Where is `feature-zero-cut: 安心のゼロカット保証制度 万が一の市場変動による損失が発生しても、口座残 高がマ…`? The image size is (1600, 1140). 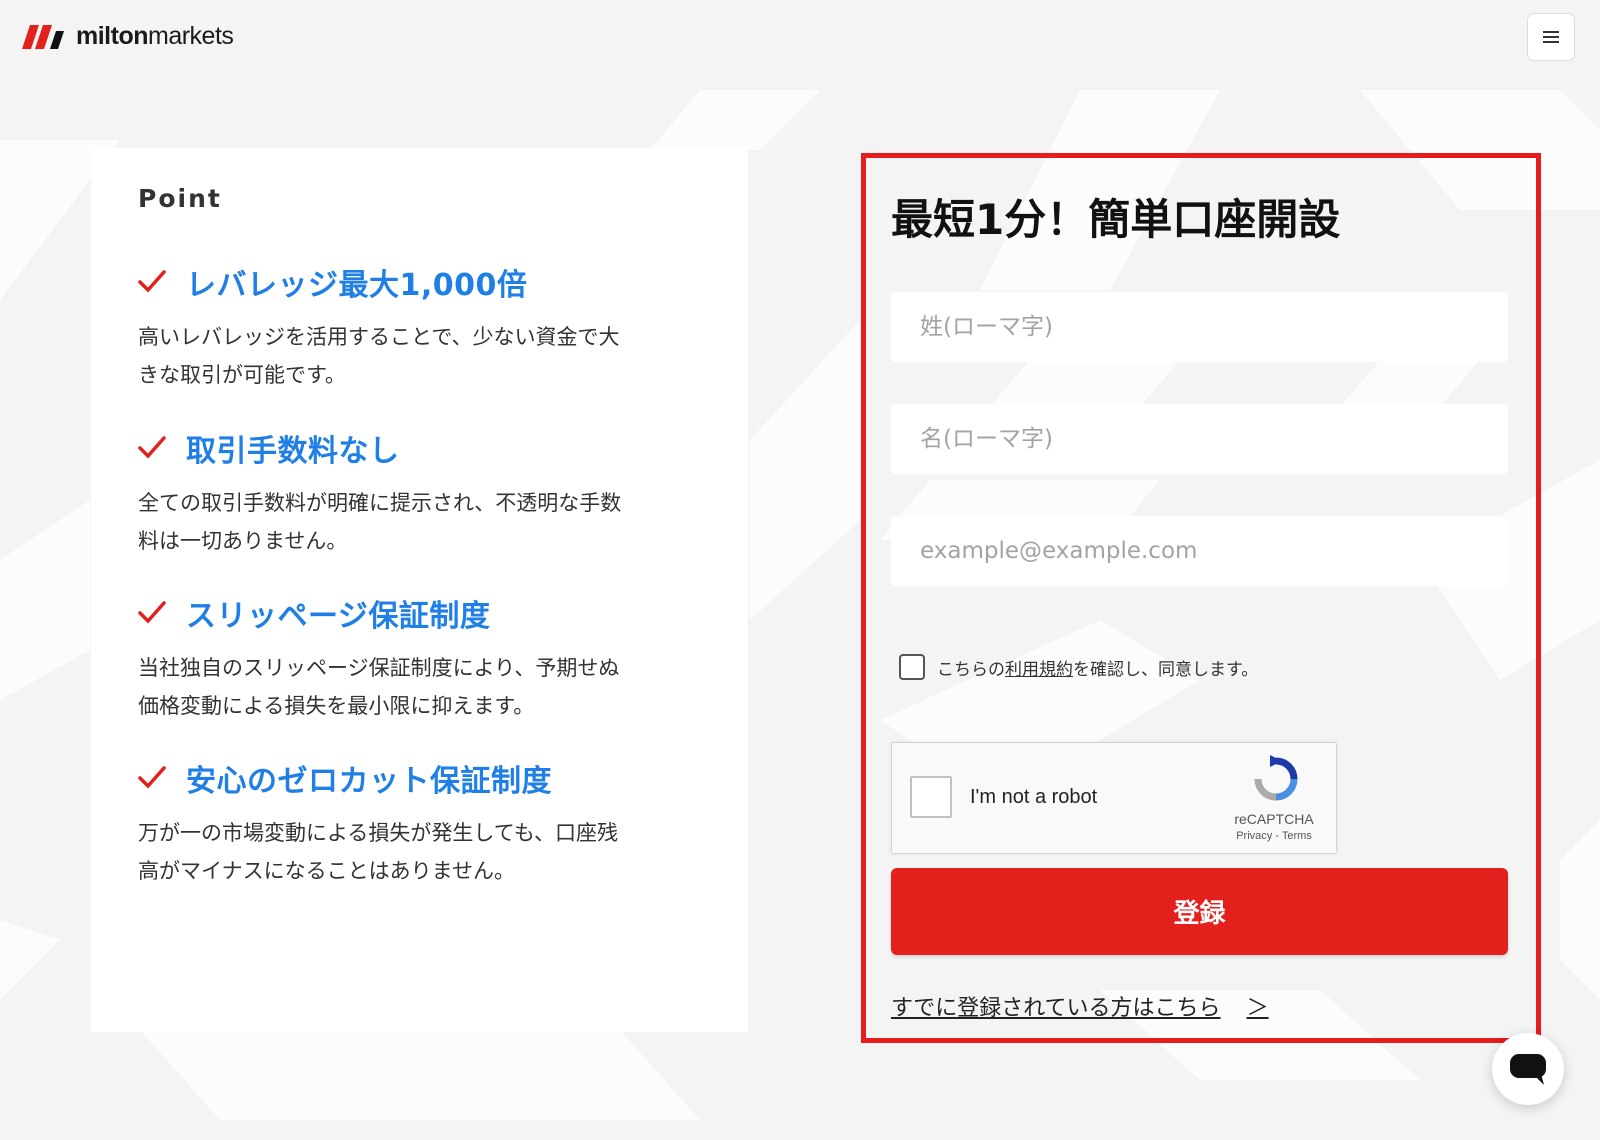
feature-zero-cut: 安心のゼロカット保証制度 万が一の市場変動による損失が発生しても、口座残 高がマ… is located at coordinates (428, 823).